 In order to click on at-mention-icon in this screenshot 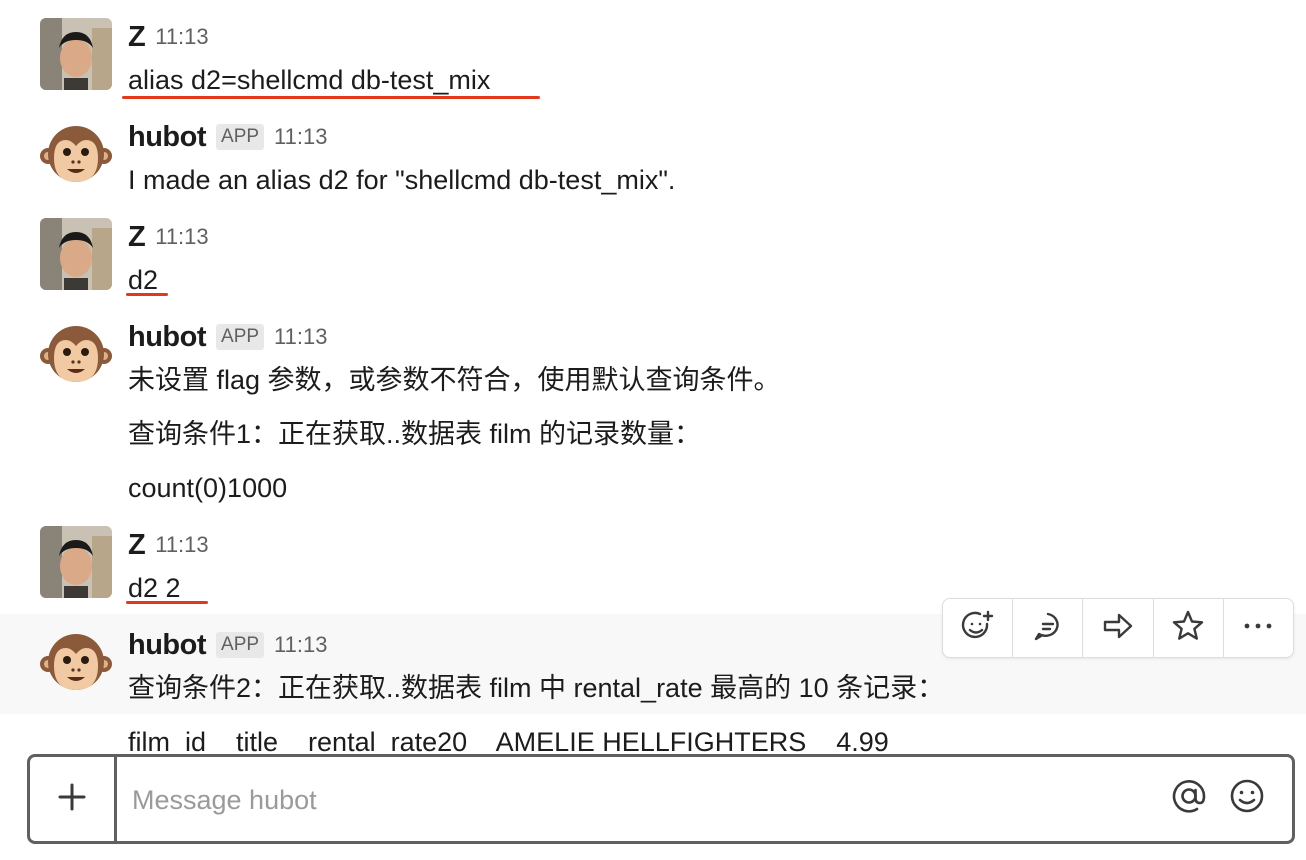, I will do `click(1189, 798)`.